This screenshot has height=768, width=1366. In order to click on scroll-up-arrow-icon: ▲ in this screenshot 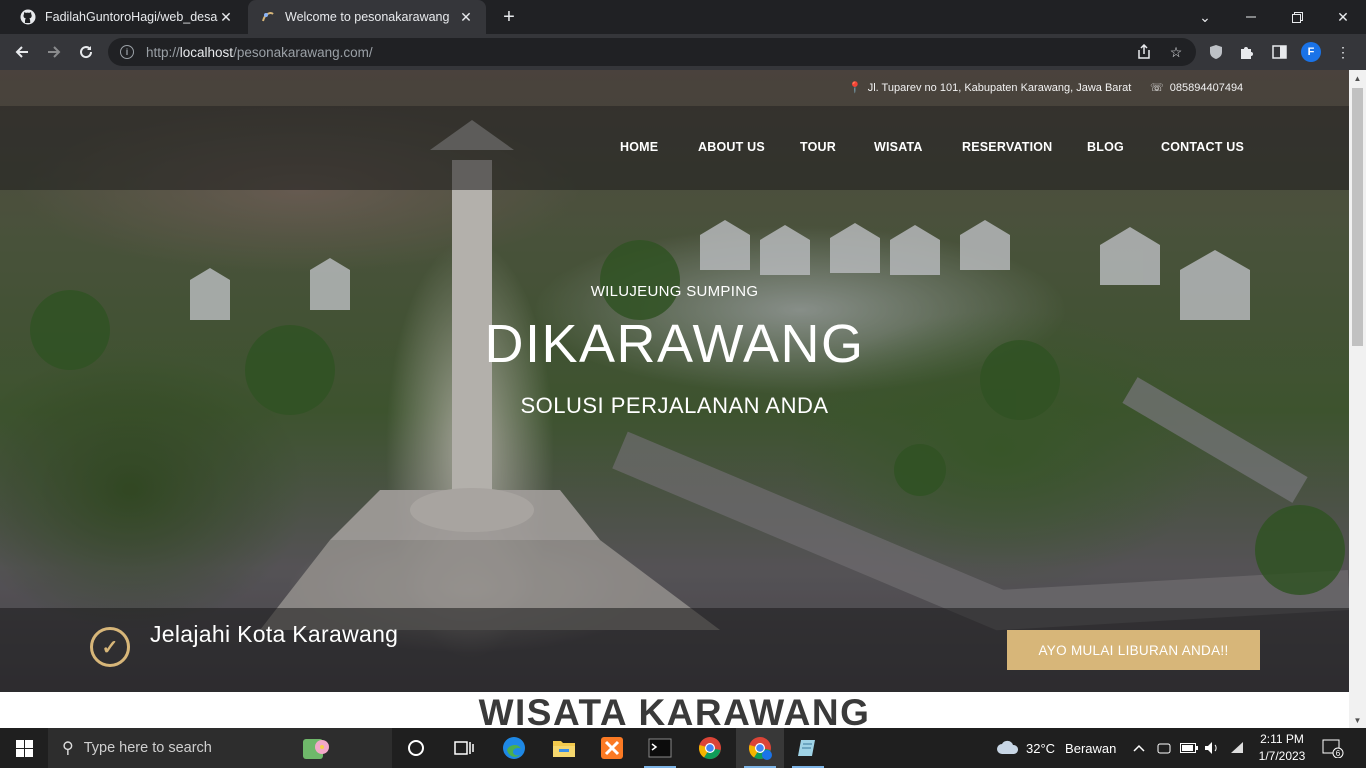, I will do `click(1357, 78)`.